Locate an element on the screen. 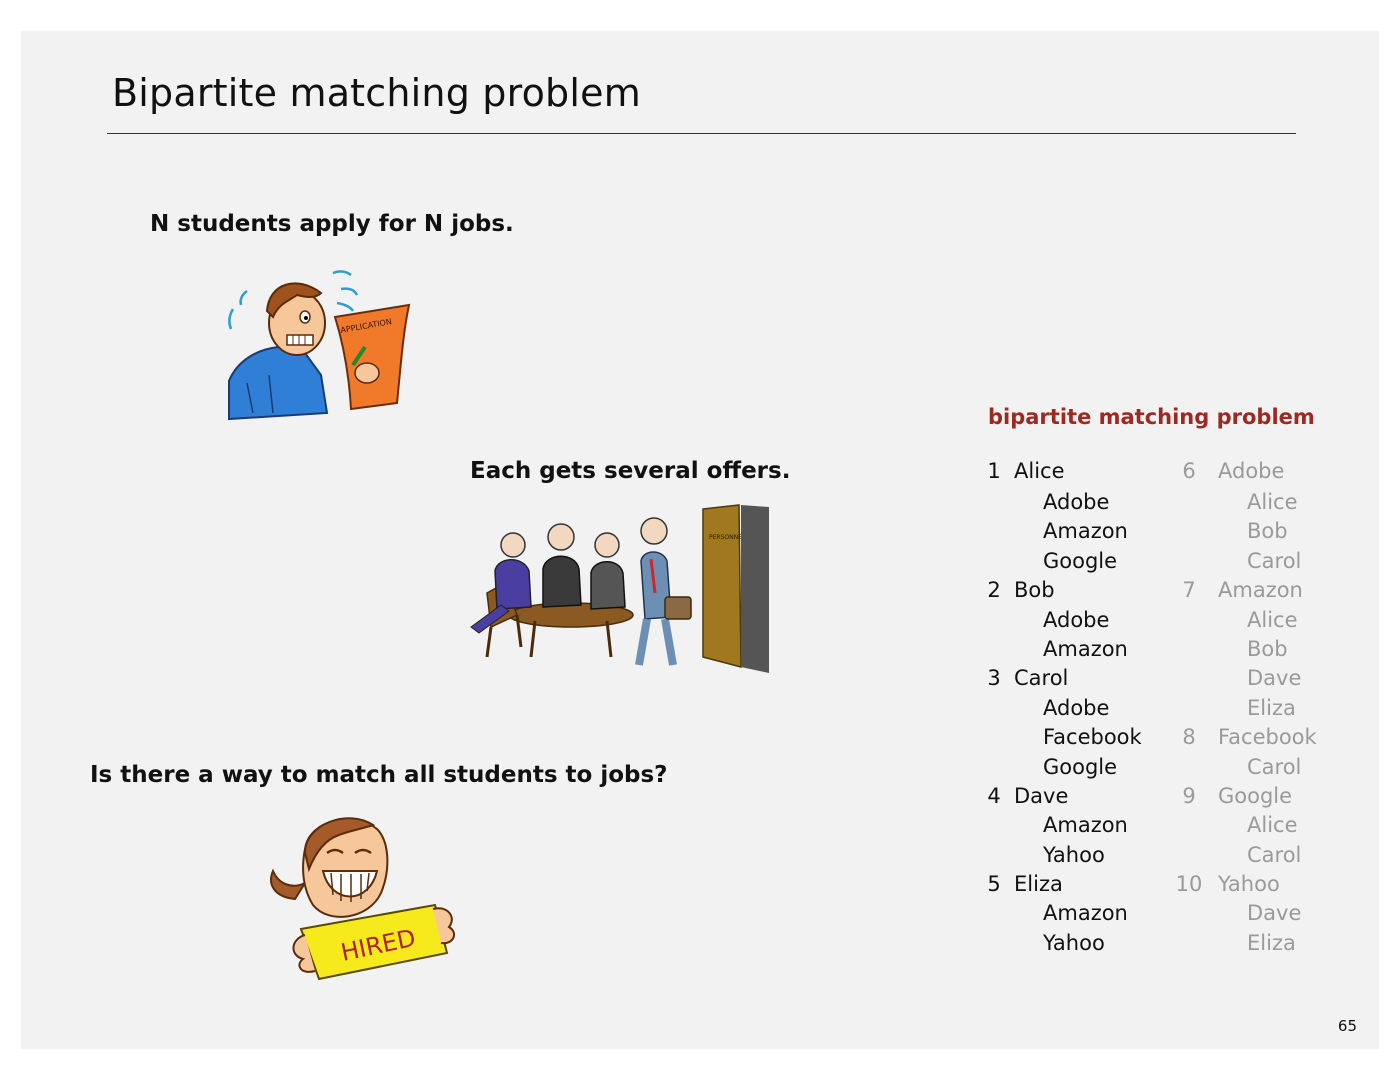 The image size is (1400, 1081). student-number: 2 is located at coordinates (994, 590).